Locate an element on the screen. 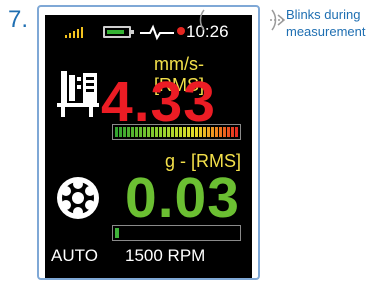  callout-line-2: measurement is located at coordinates (326, 31).